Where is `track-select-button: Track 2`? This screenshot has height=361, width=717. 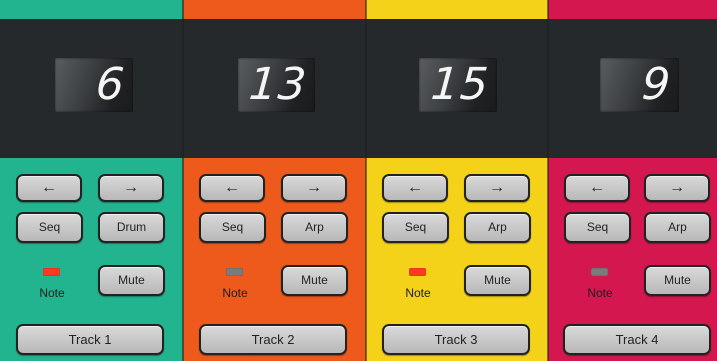 track-select-button: Track 2 is located at coordinates (273, 339).